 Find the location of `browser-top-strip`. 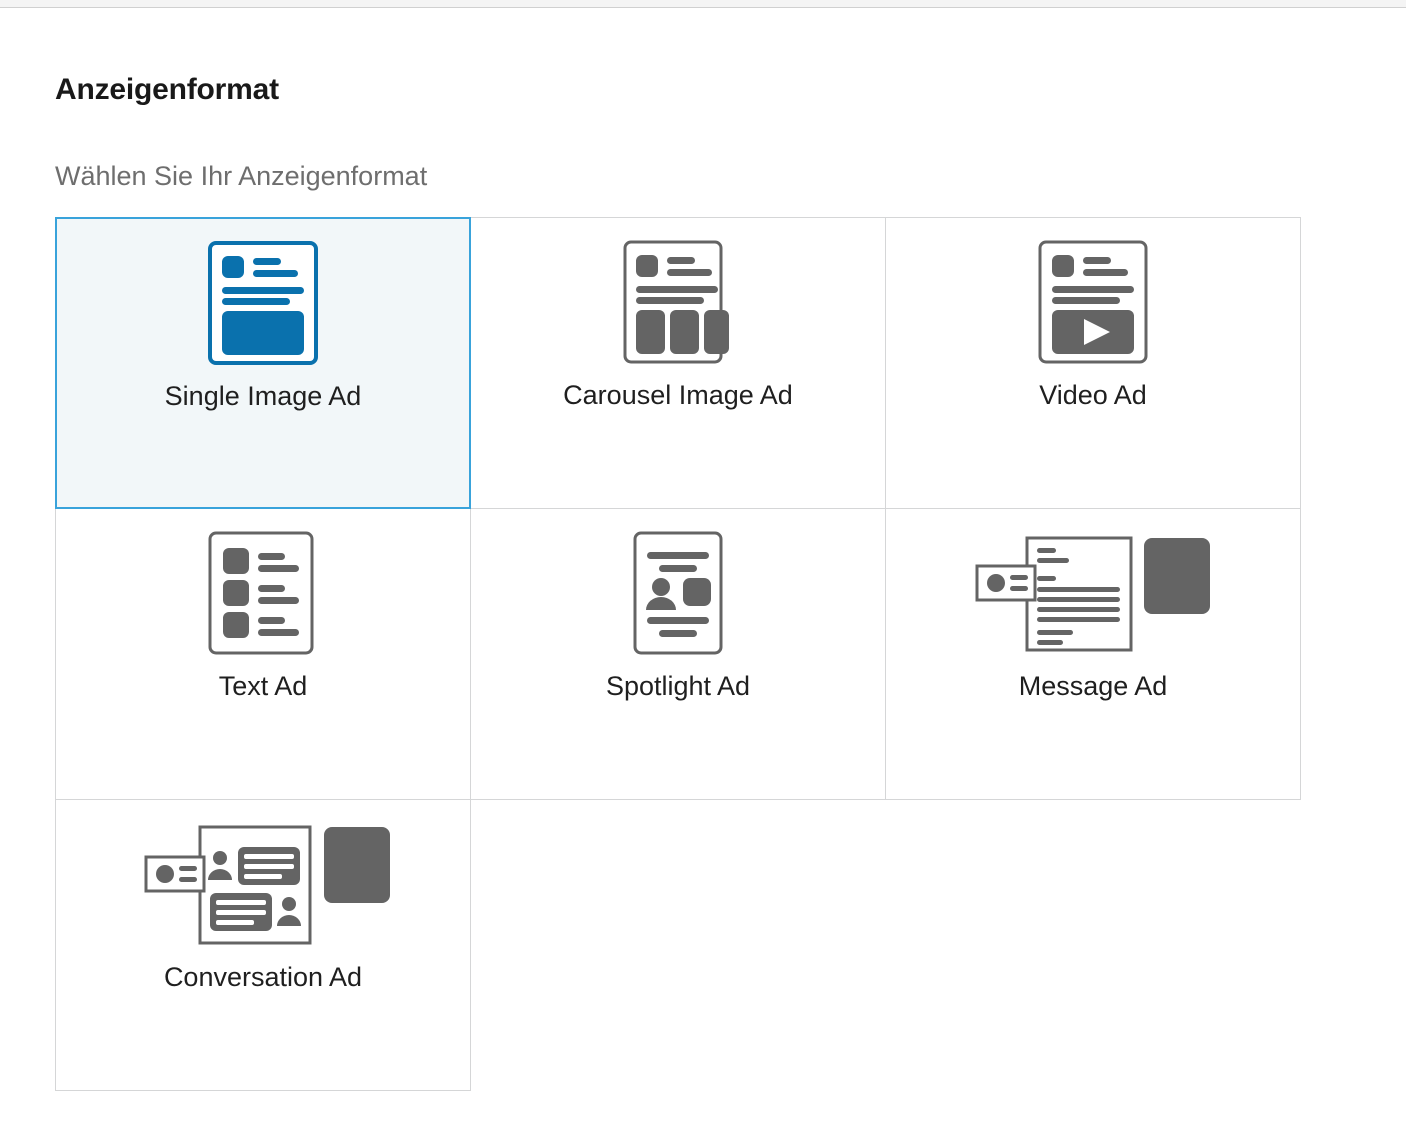

browser-top-strip is located at coordinates (703, 4).